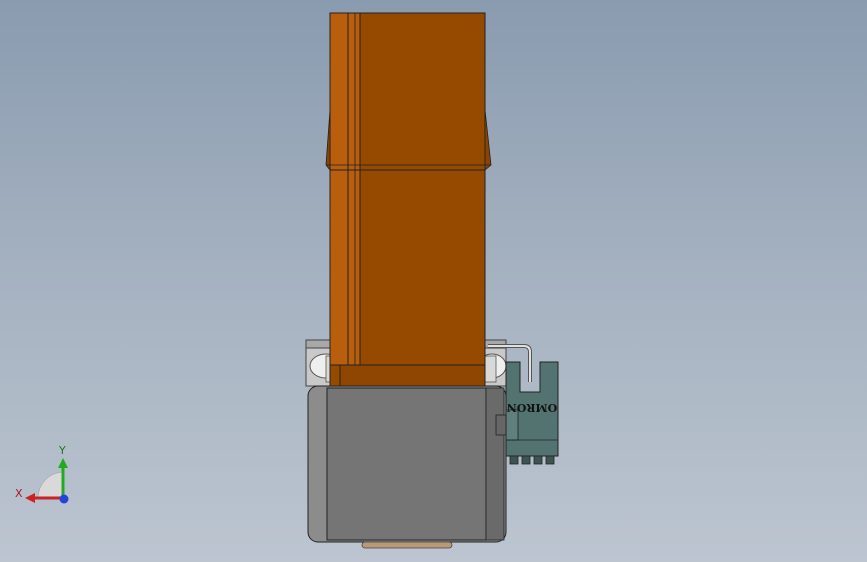 This screenshot has height=562, width=867. What do you see at coordinates (407, 467) in the screenshot?
I see `stepper-motor` at bounding box center [407, 467].